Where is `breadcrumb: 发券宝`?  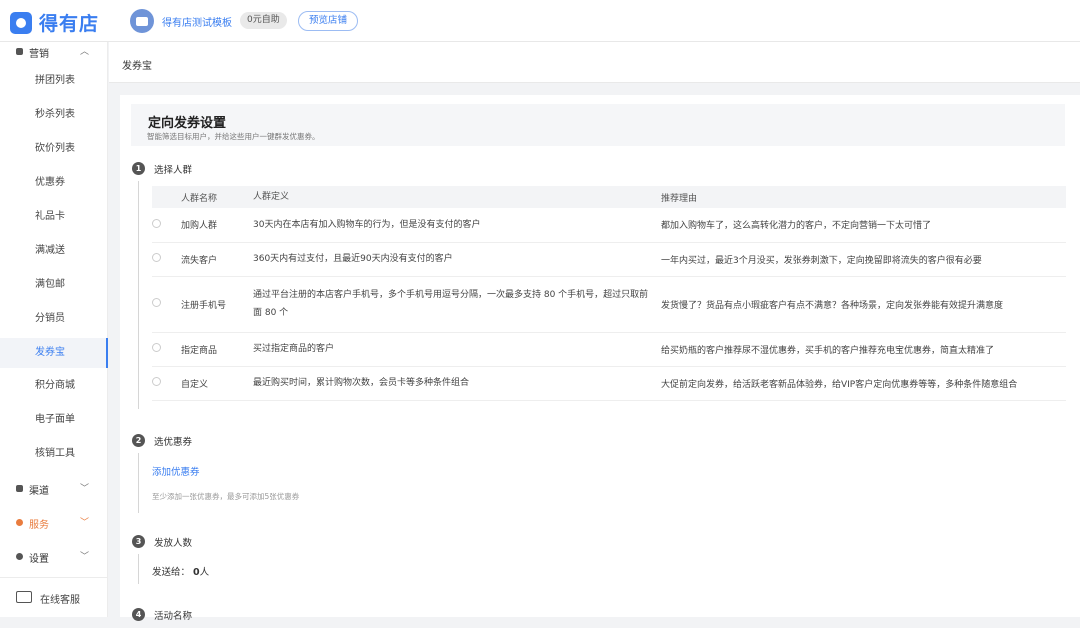 breadcrumb: 发券宝 is located at coordinates (137, 66).